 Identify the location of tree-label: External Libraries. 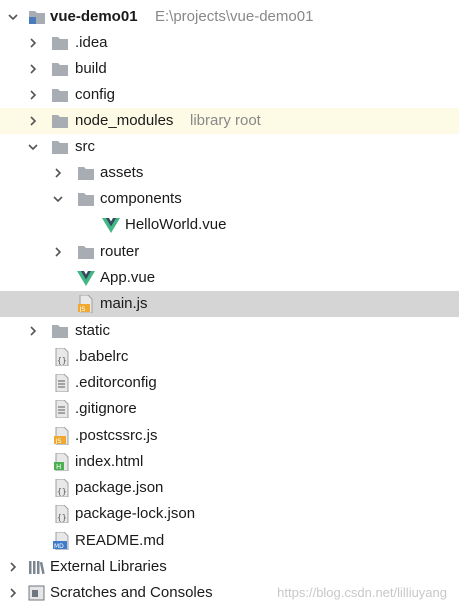
(108, 566).